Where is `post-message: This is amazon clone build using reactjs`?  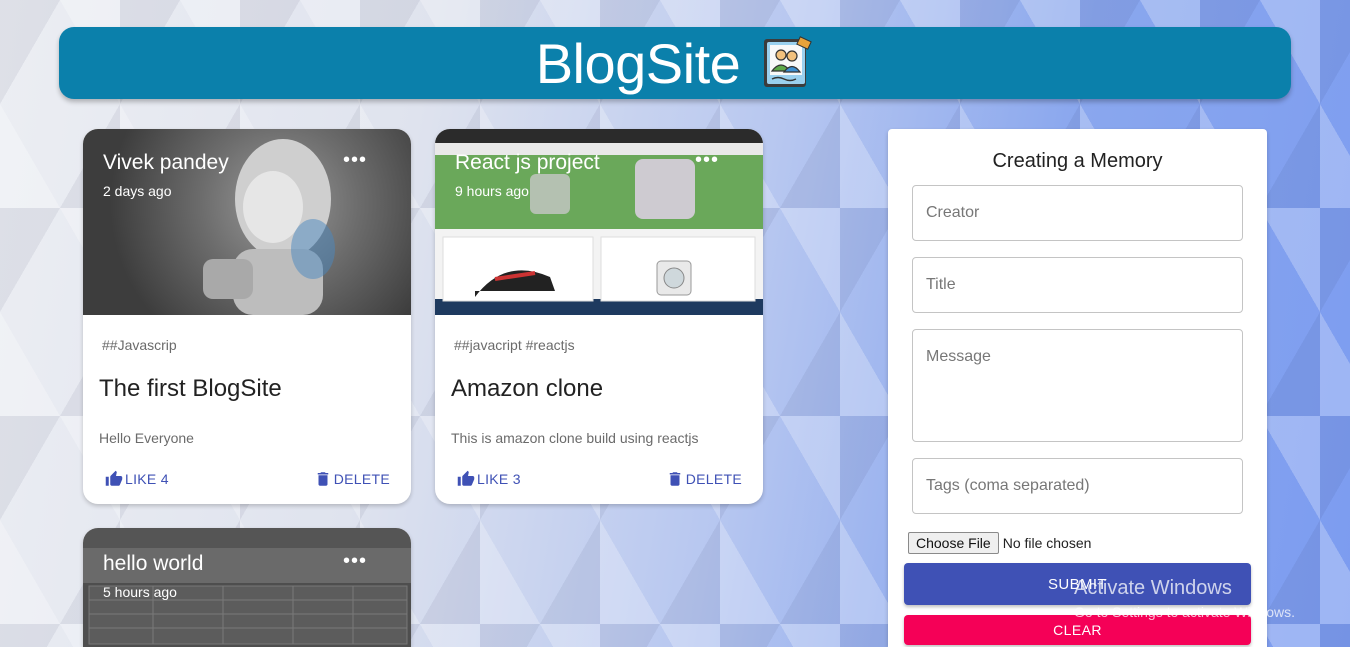 post-message: This is amazon clone build using reactjs is located at coordinates (575, 438).